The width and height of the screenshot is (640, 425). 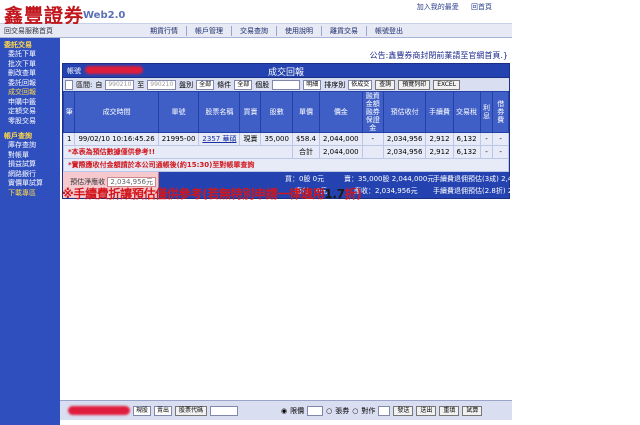 What do you see at coordinates (30, 74) in the screenshot?
I see `sidebar-item-modify-orders: 刪改查單` at bounding box center [30, 74].